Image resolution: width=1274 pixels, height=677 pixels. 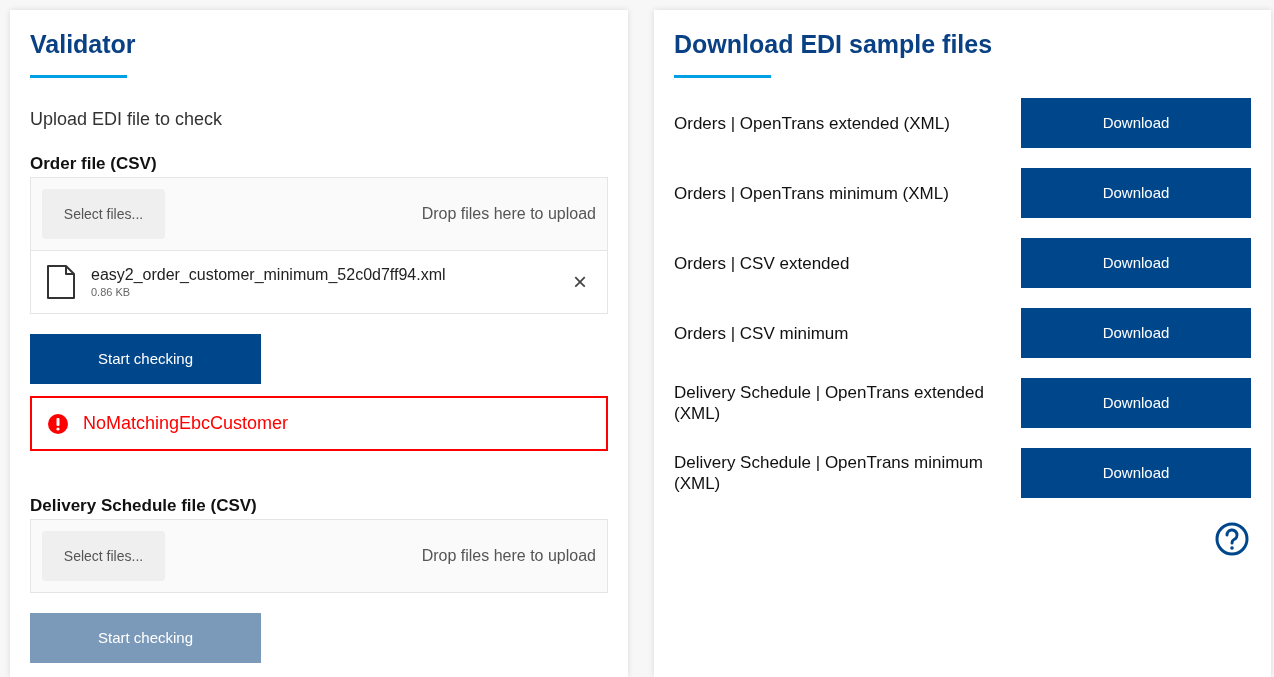 What do you see at coordinates (94, 164) in the screenshot?
I see `field-label: Order file (CSV)` at bounding box center [94, 164].